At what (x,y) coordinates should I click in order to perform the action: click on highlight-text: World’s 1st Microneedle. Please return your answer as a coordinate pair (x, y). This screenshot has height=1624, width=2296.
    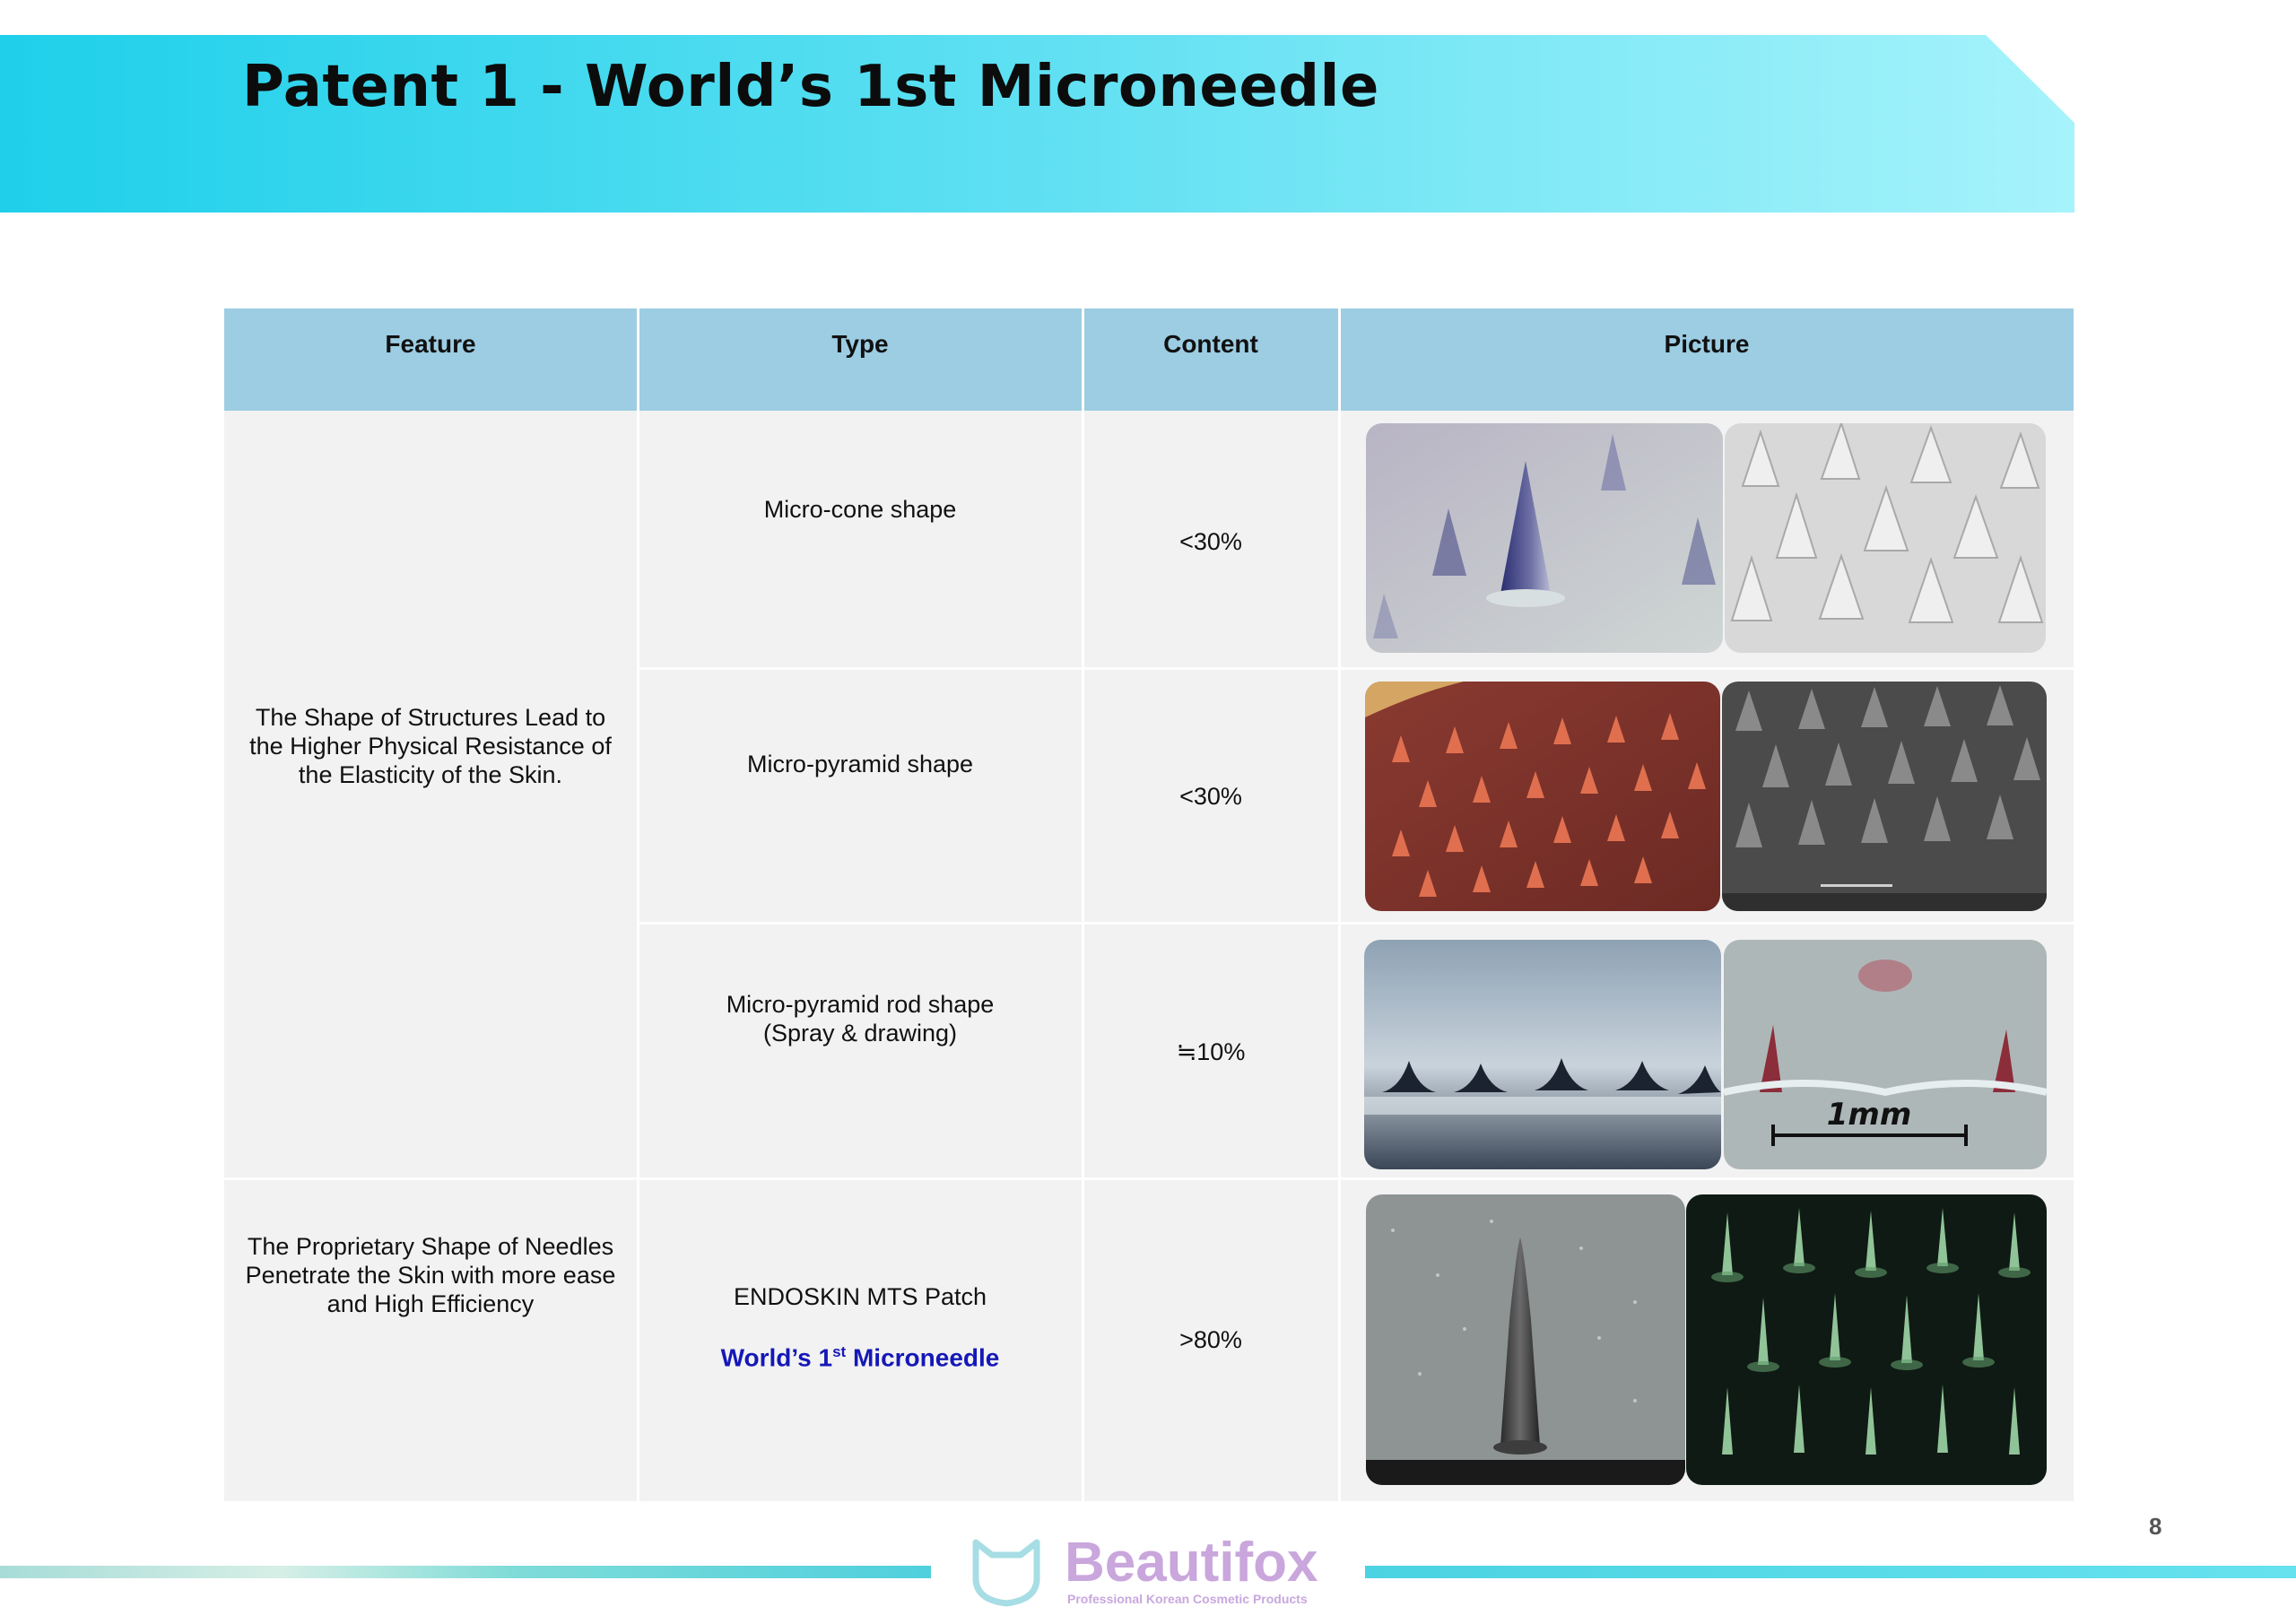
    Looking at the image, I should click on (860, 1355).